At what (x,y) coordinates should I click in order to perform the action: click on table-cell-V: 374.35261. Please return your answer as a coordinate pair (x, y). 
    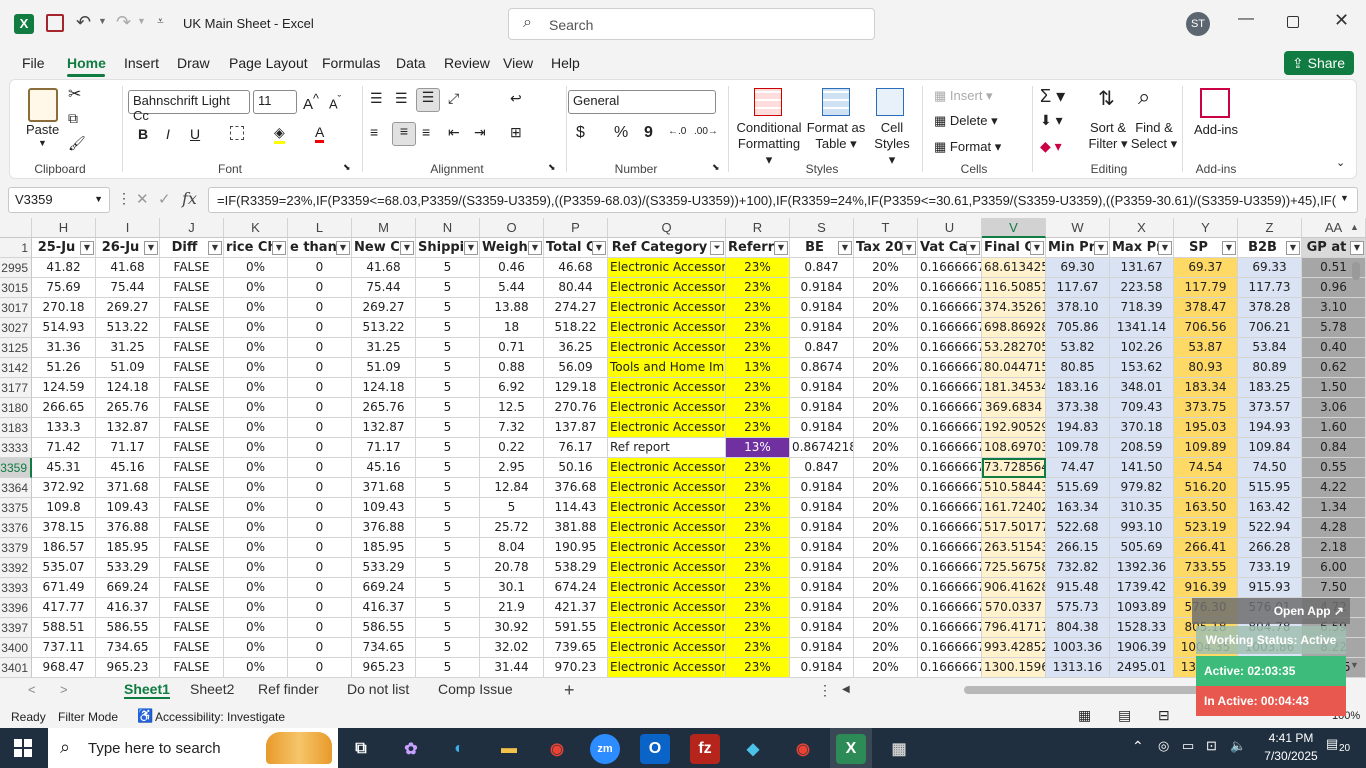
    Looking at the image, I should click on (1014, 308).